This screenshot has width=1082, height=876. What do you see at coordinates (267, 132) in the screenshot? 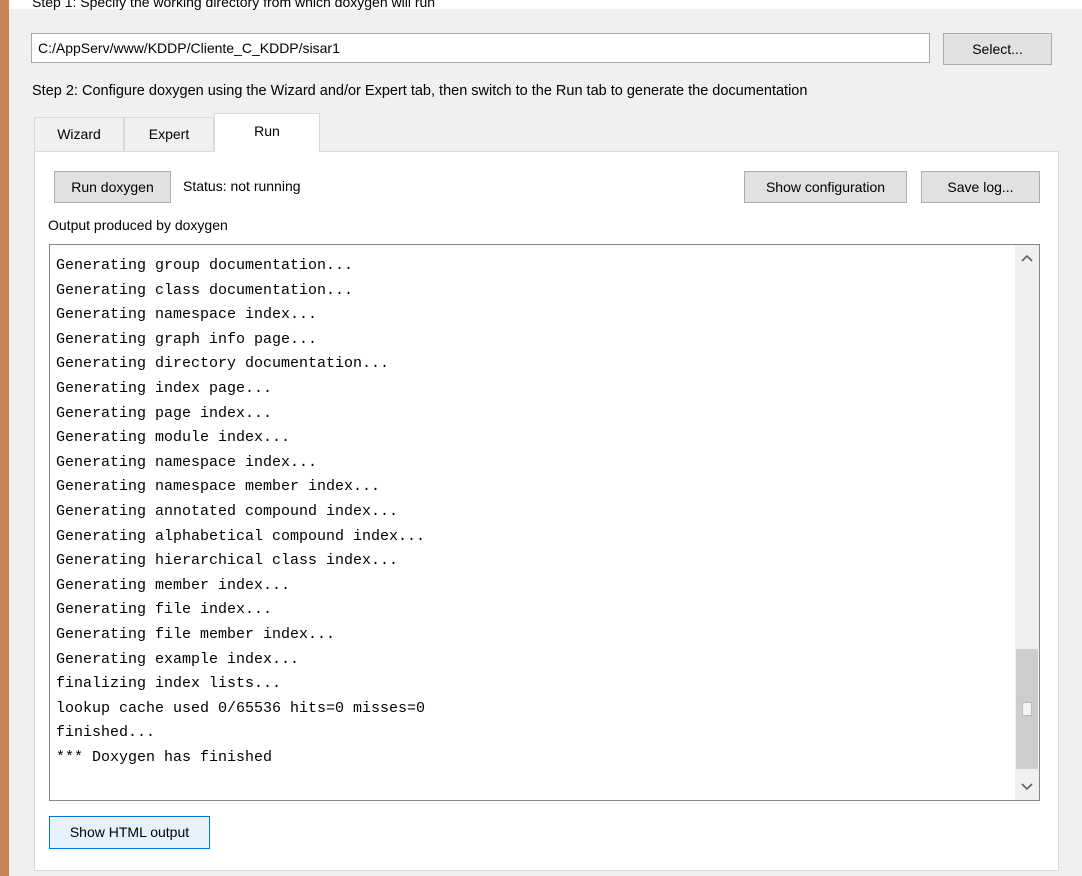
I see `tab-run: Run` at bounding box center [267, 132].